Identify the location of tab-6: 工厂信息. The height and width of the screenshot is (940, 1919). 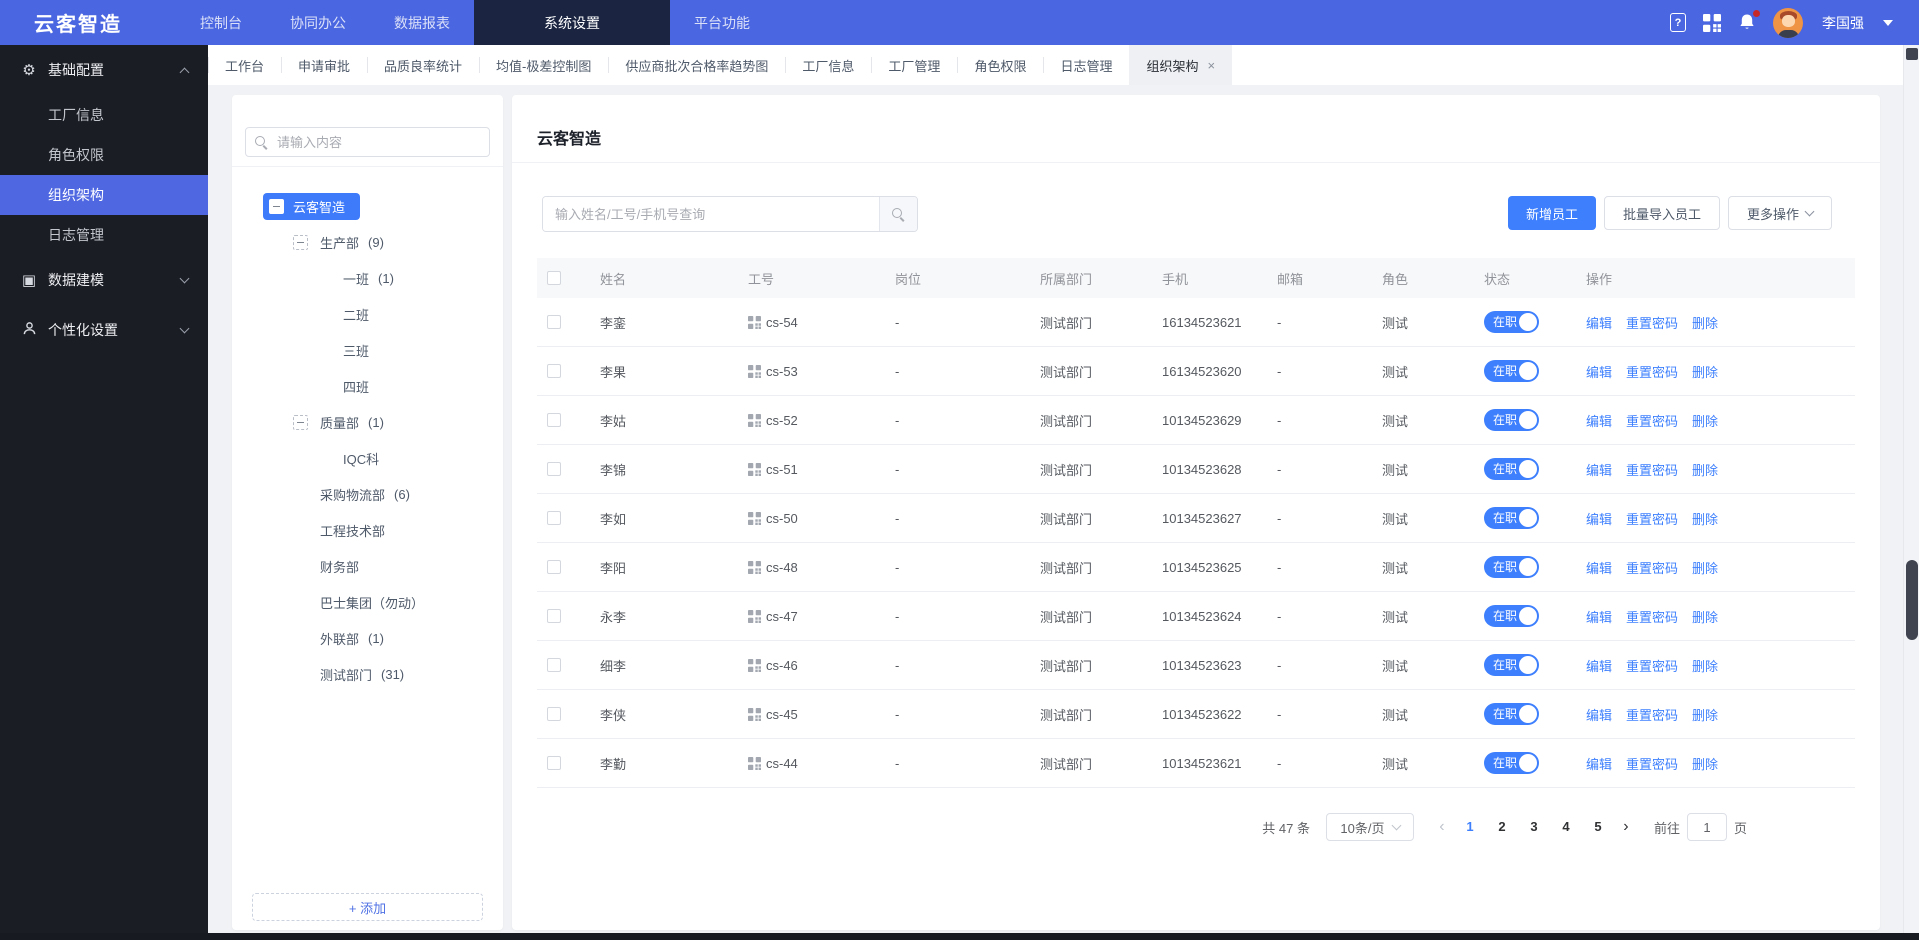
(828, 65).